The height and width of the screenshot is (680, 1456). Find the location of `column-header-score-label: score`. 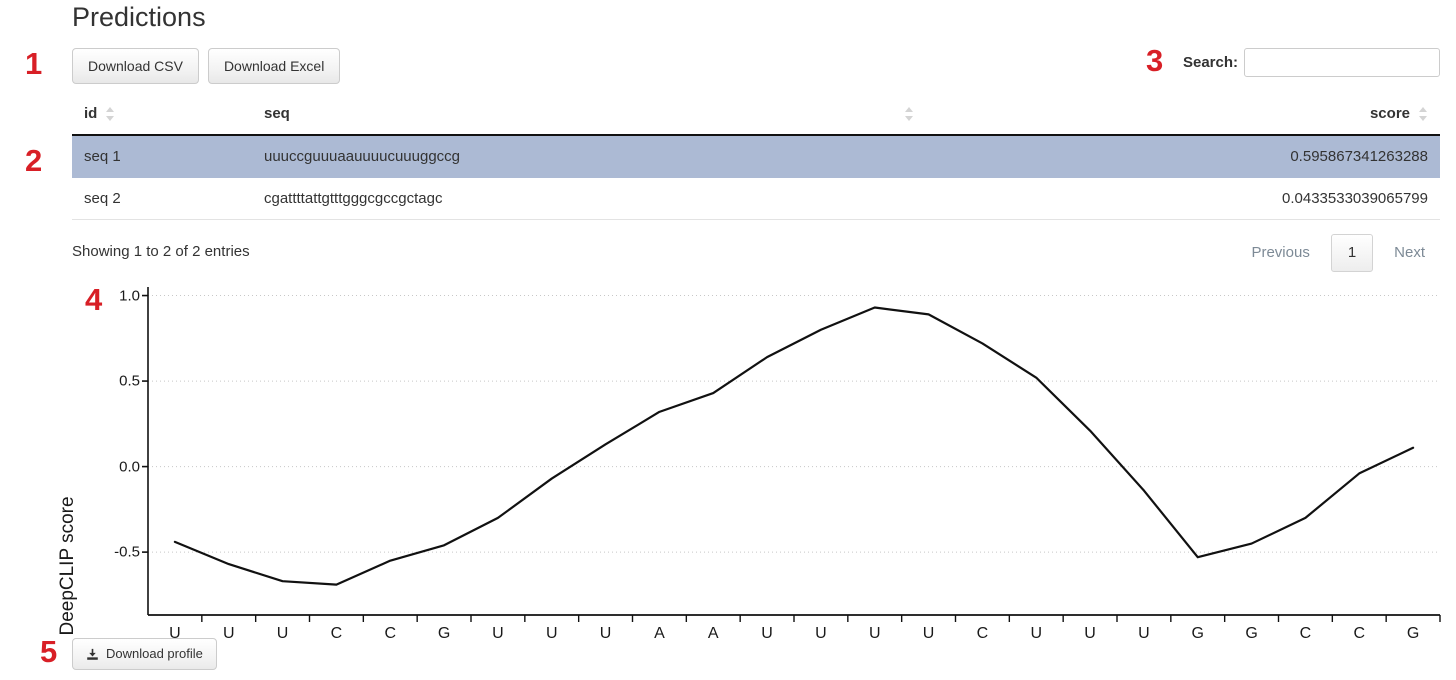

column-header-score-label: score is located at coordinates (1389, 113).